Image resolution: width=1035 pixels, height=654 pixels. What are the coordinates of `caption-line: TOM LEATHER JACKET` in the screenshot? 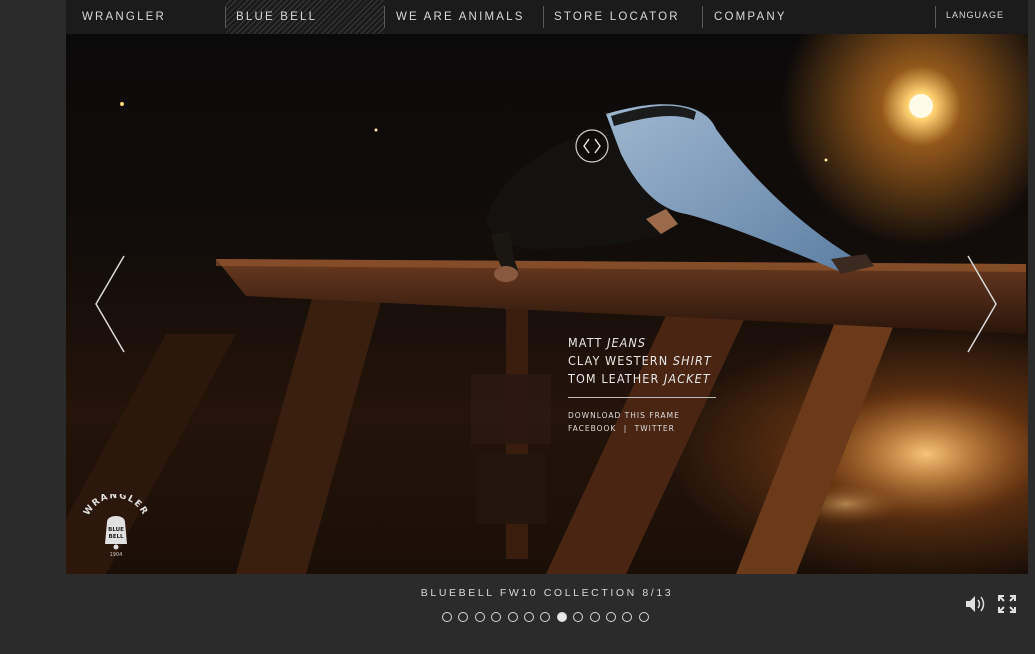 It's located at (640, 379).